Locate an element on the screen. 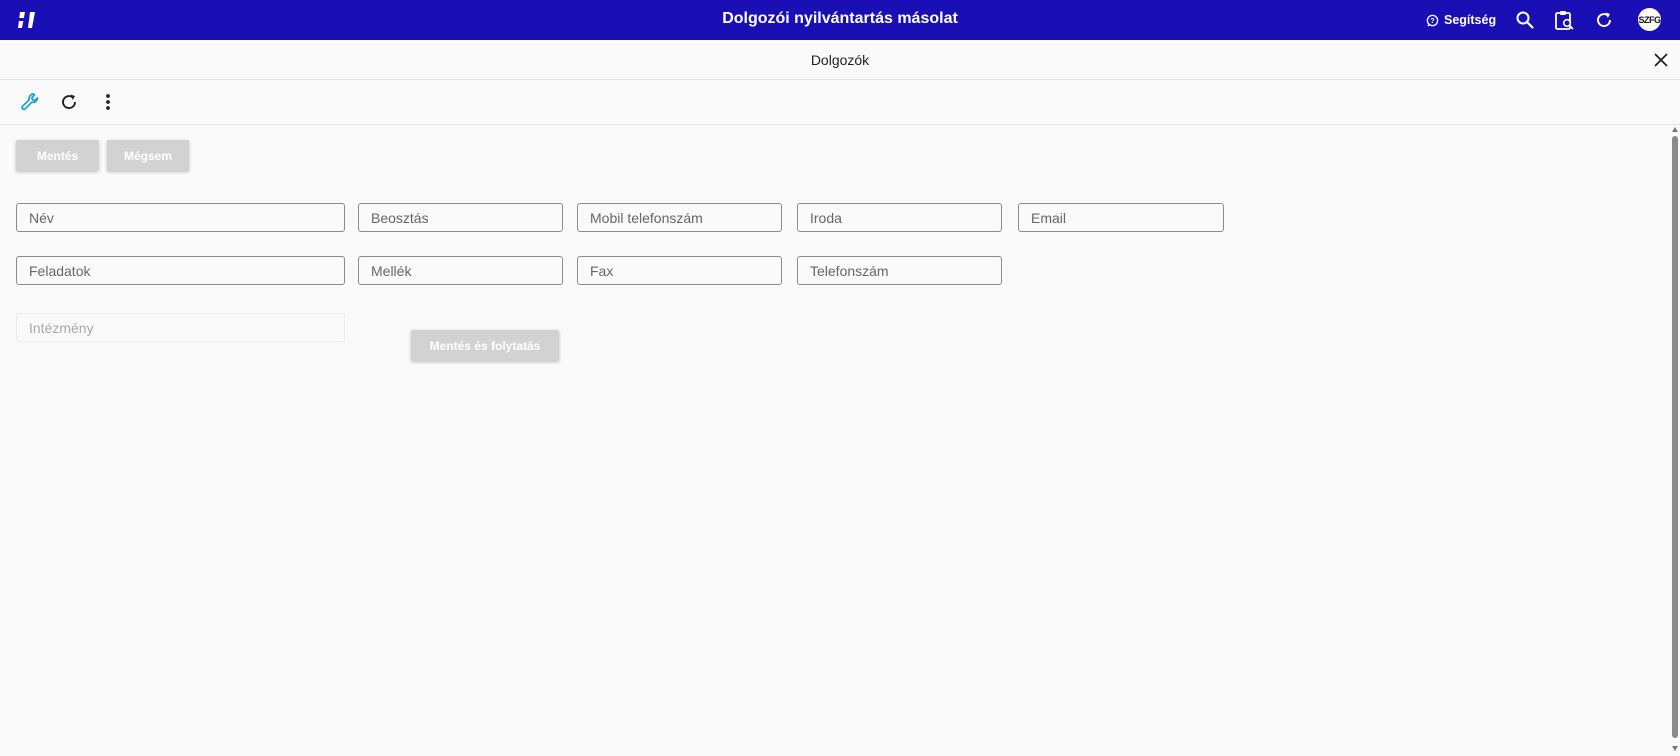  help-button: ? Segítség is located at coordinates (1461, 20).